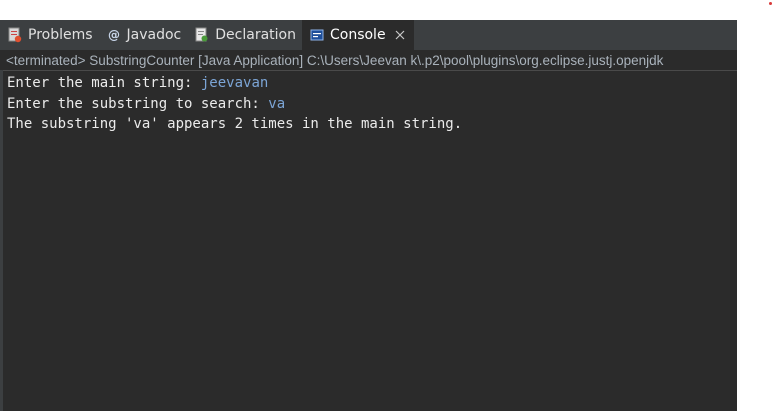  I want to click on tab-declaration: Declaration, so click(244, 35).